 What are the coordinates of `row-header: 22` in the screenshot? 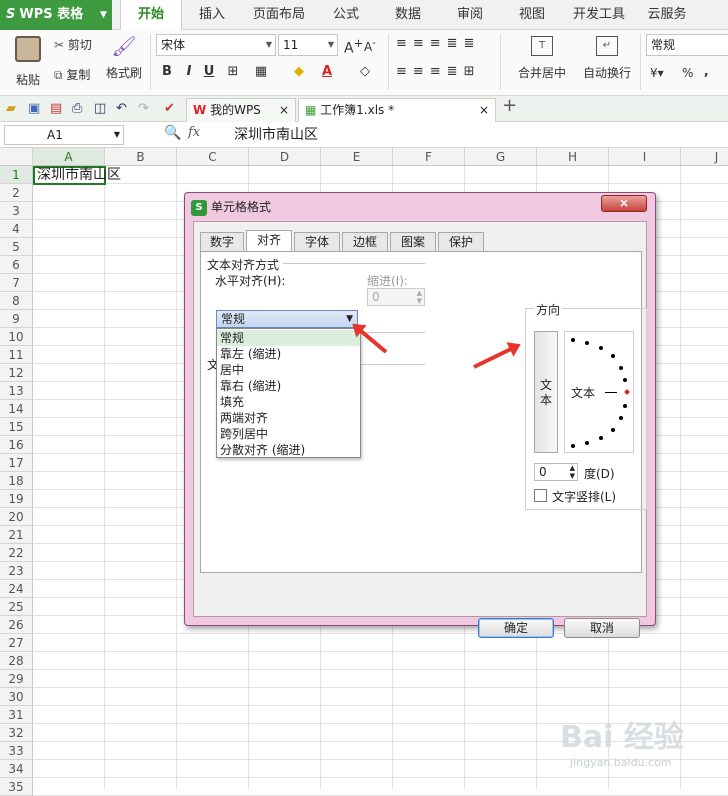 It's located at (16, 553).